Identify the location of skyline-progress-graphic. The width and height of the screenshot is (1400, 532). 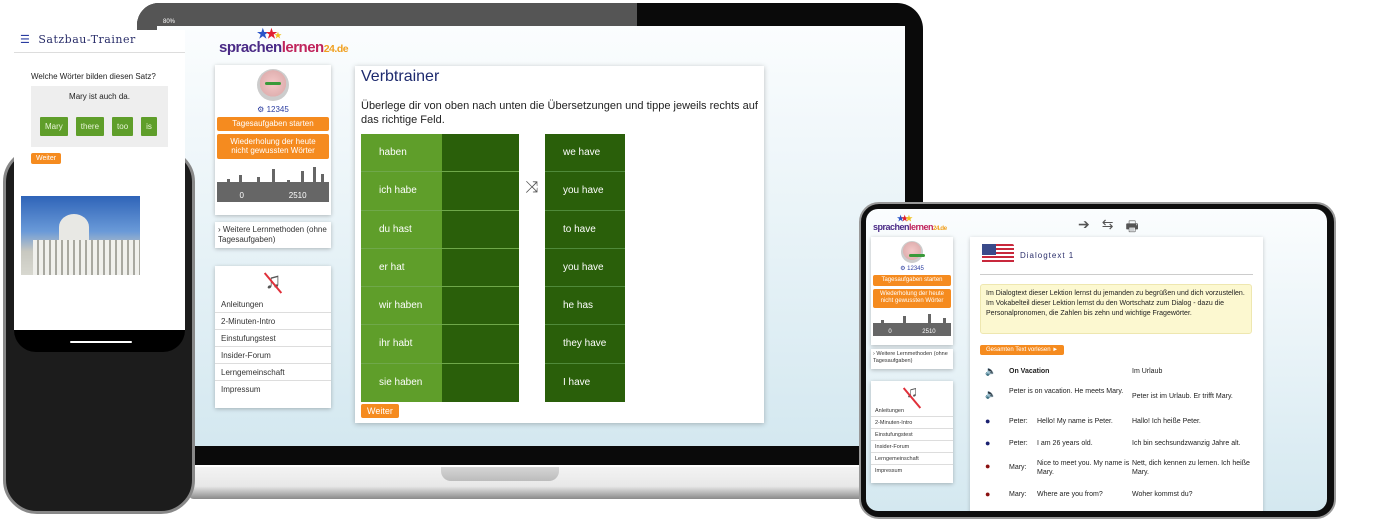
(273, 176).